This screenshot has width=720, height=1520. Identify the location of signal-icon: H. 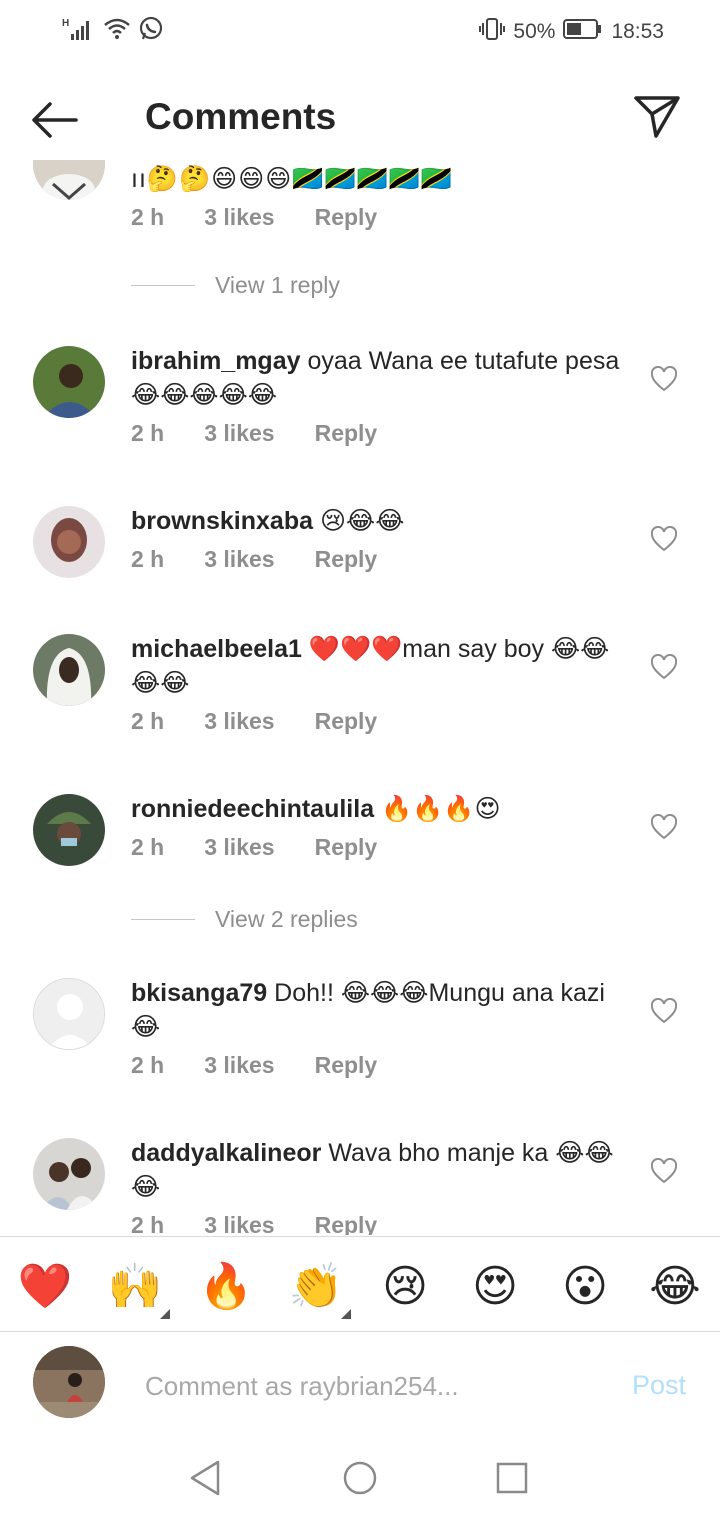
(79, 31).